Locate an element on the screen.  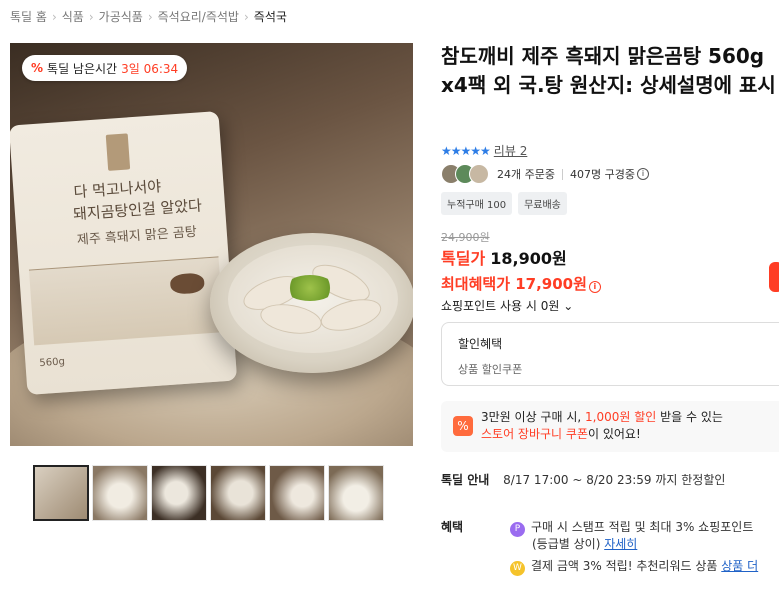
benefit-stamp-text: 구매 시 스탬프 적립 및 최대 3% 쇼핑포인트 is located at coordinates (642, 527).